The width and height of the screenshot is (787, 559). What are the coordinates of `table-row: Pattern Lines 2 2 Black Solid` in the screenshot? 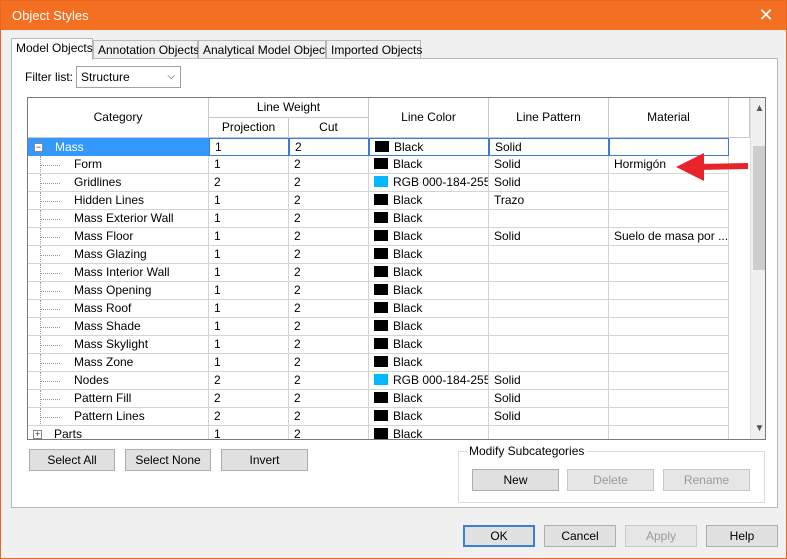 It's located at (388, 417).